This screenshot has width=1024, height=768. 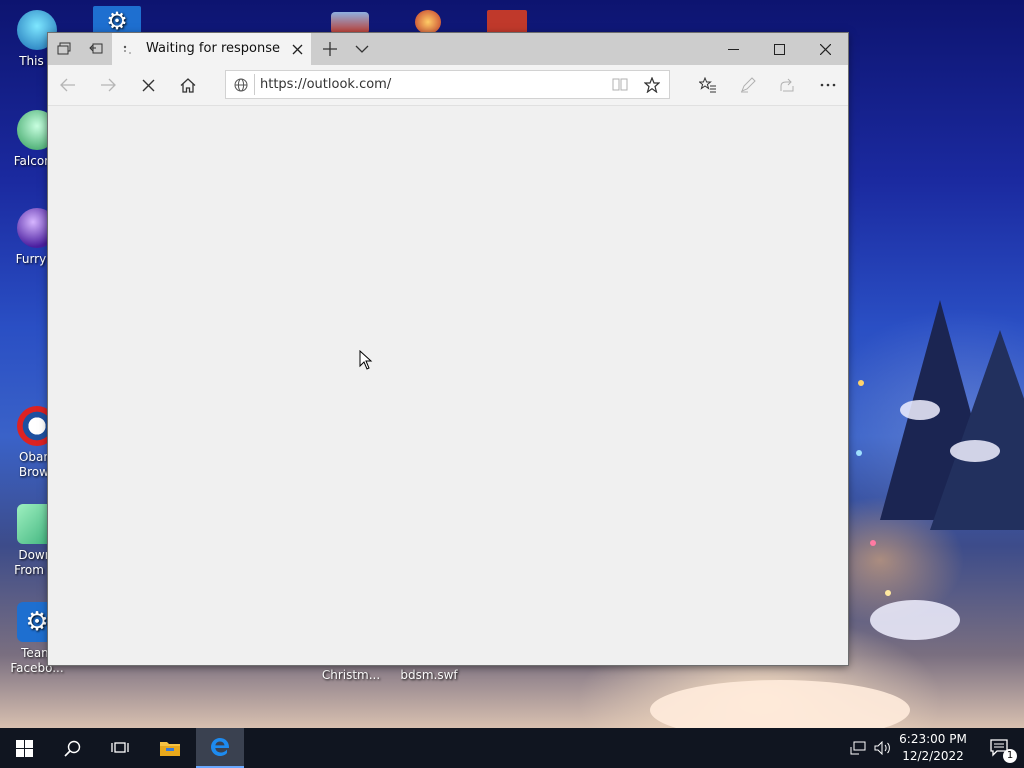 I want to click on star-icon, so click(x=652, y=84).